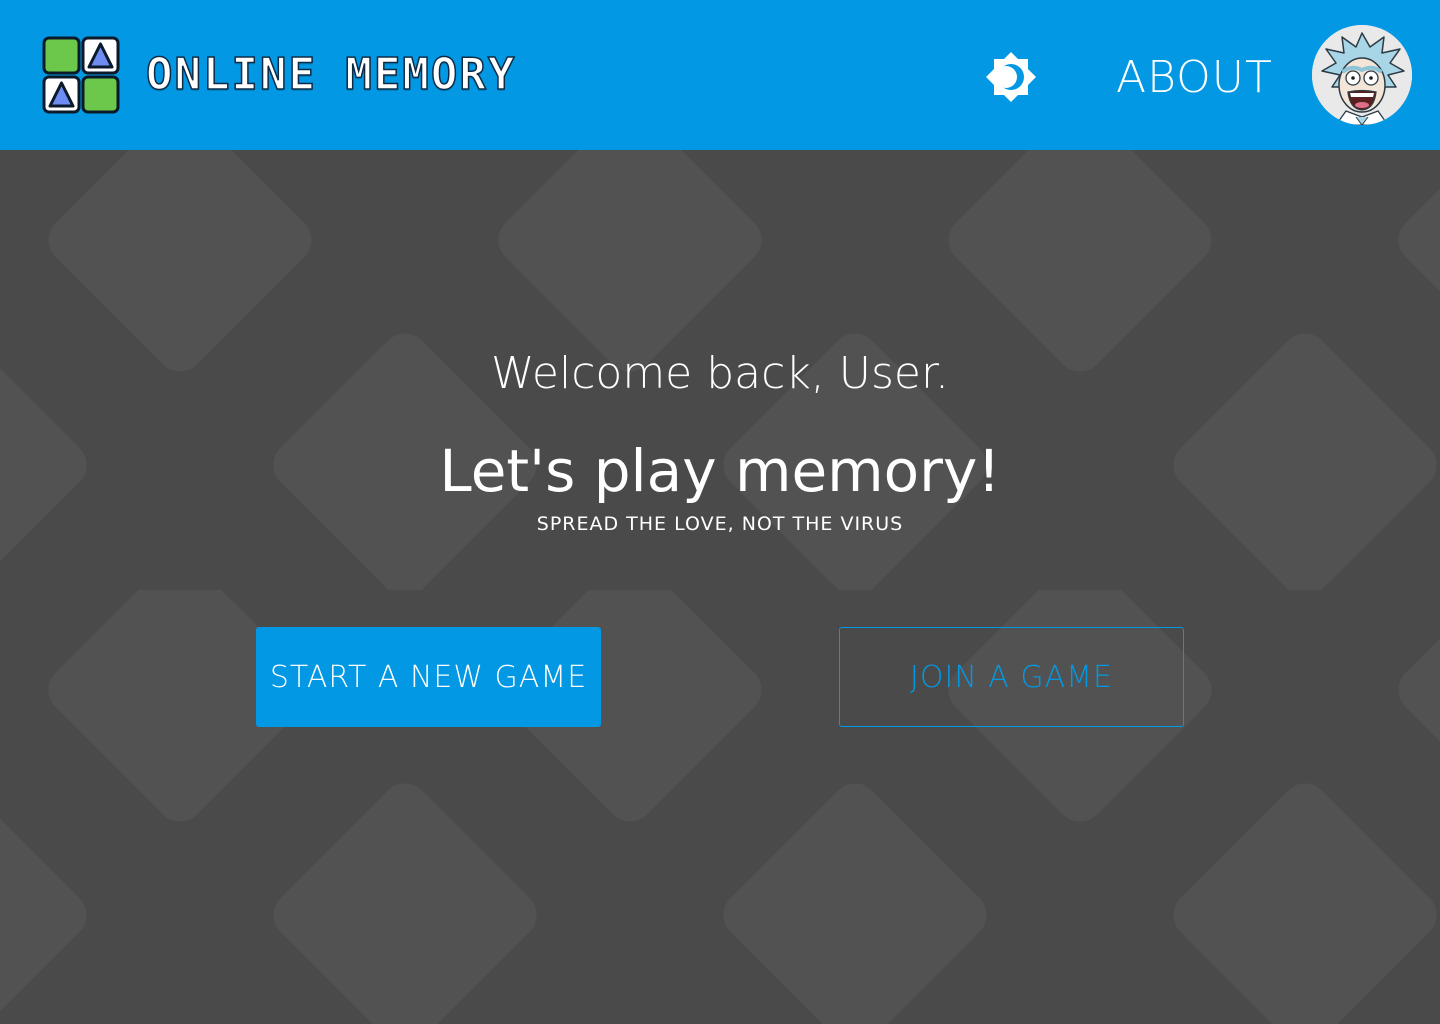 This screenshot has width=1440, height=1024. What do you see at coordinates (1362, 75) in the screenshot?
I see `user-avatar` at bounding box center [1362, 75].